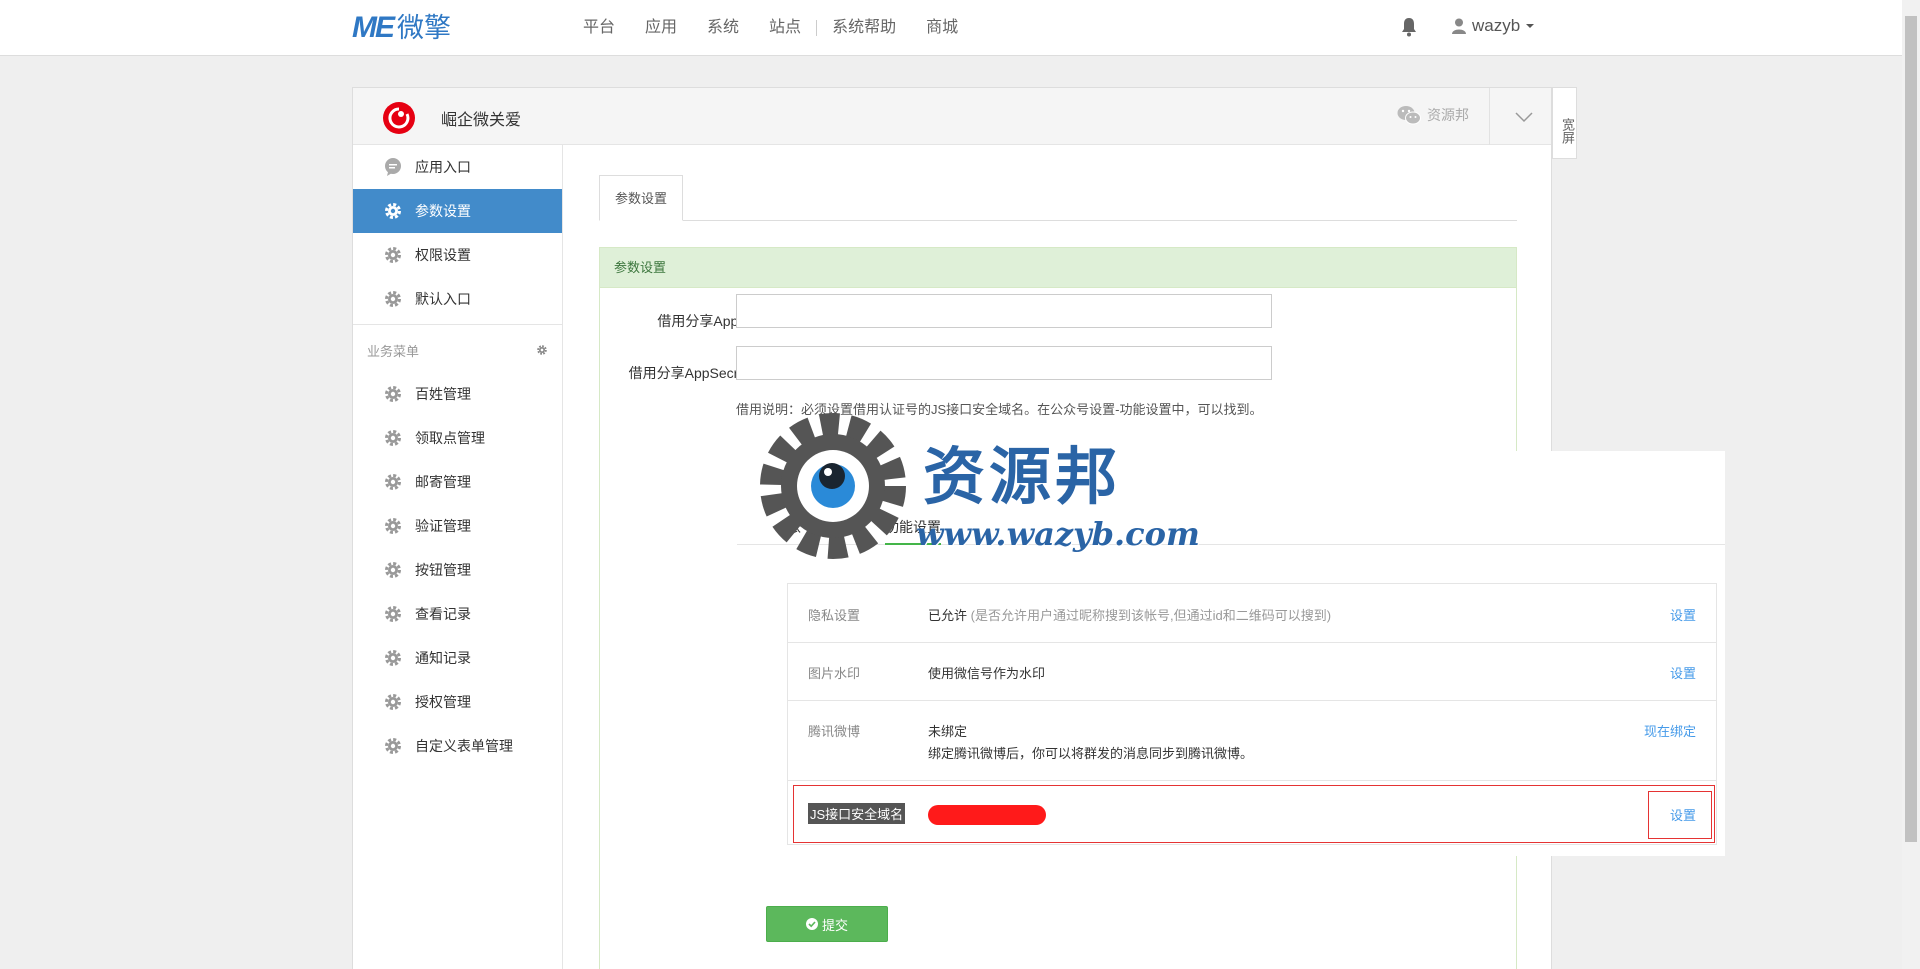 This screenshot has width=1920, height=969. What do you see at coordinates (393, 167) in the screenshot?
I see `chat-bubble-icon` at bounding box center [393, 167].